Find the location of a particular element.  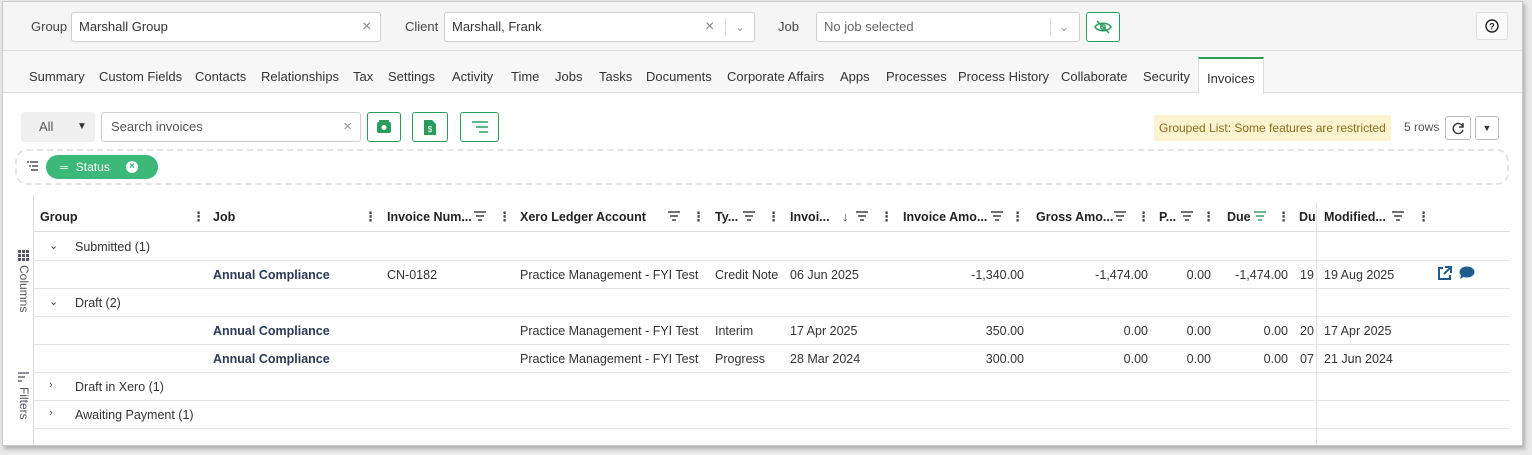

eye-off-icon is located at coordinates (1103, 27).